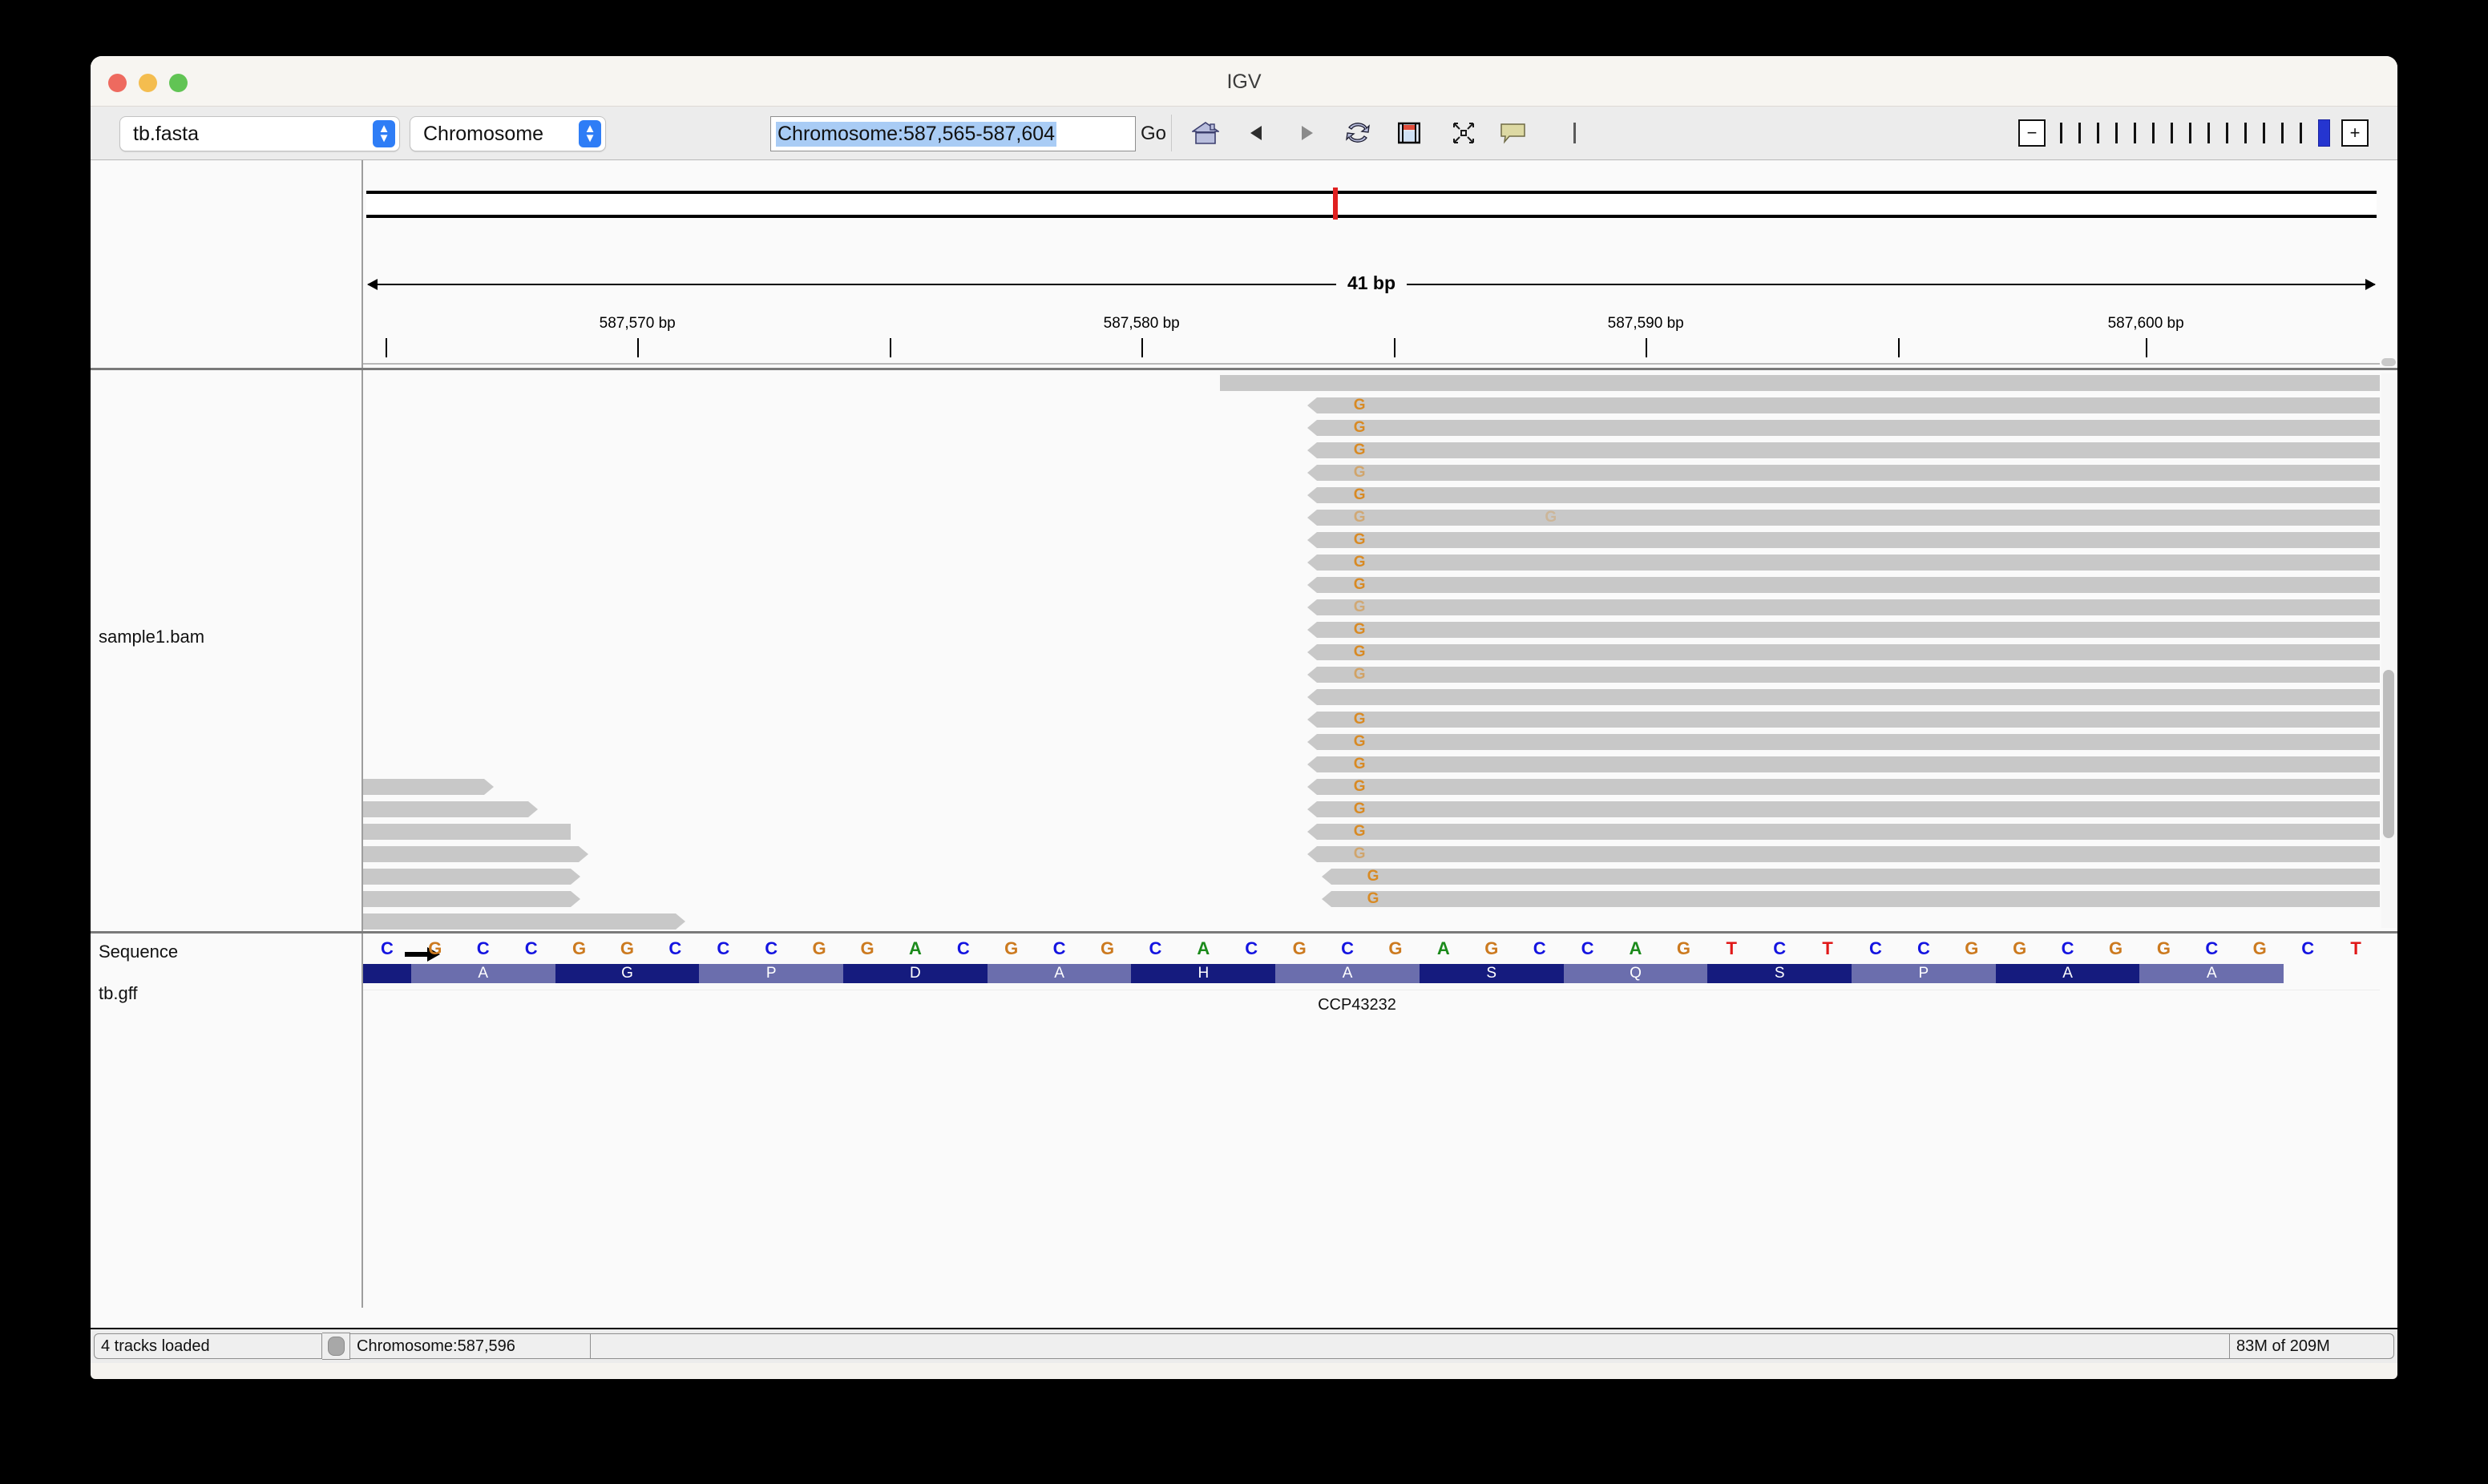  I want to click on track-label-sample1-bam: sample1.bam, so click(151, 637).